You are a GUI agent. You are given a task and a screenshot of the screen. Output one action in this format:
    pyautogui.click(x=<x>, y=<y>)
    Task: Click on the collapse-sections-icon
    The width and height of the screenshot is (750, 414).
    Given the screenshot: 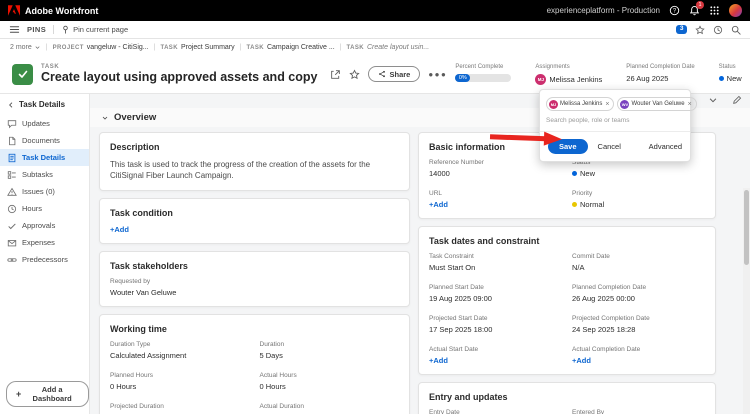 What is the action you would take?
    pyautogui.click(x=713, y=100)
    